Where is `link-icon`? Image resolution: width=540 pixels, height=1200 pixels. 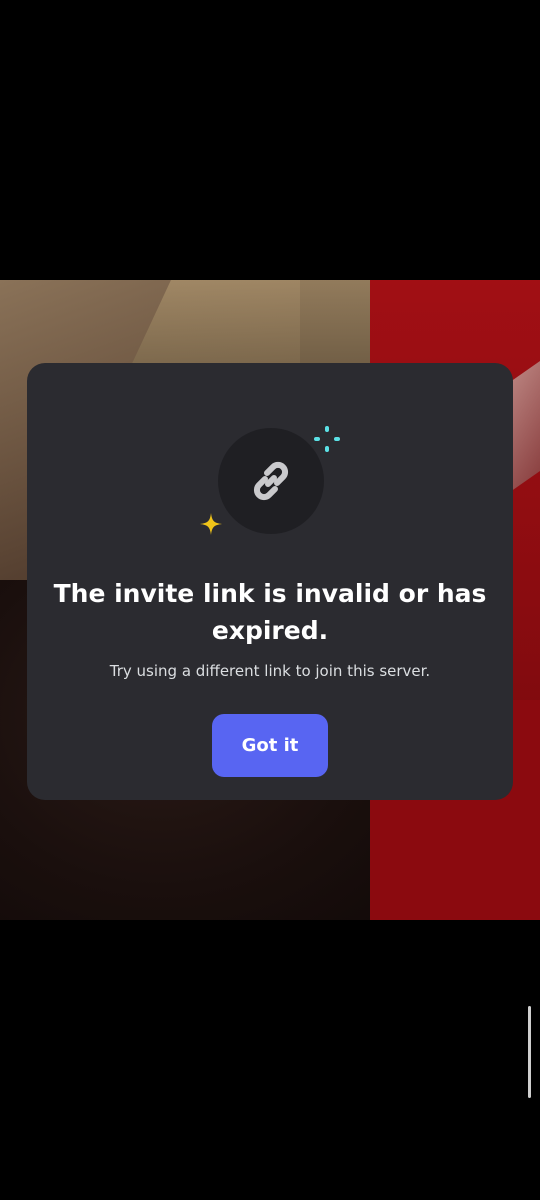
link-icon is located at coordinates (271, 481).